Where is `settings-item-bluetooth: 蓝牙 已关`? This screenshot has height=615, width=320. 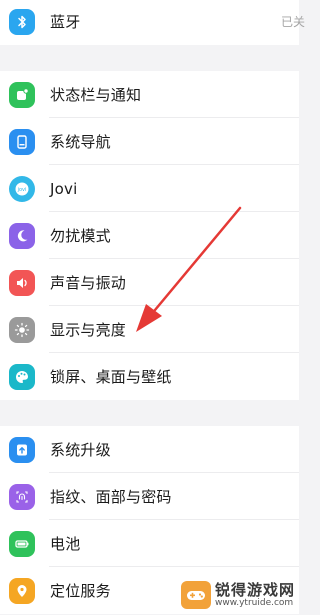 settings-item-bluetooth: 蓝牙 已关 is located at coordinates (152, 22).